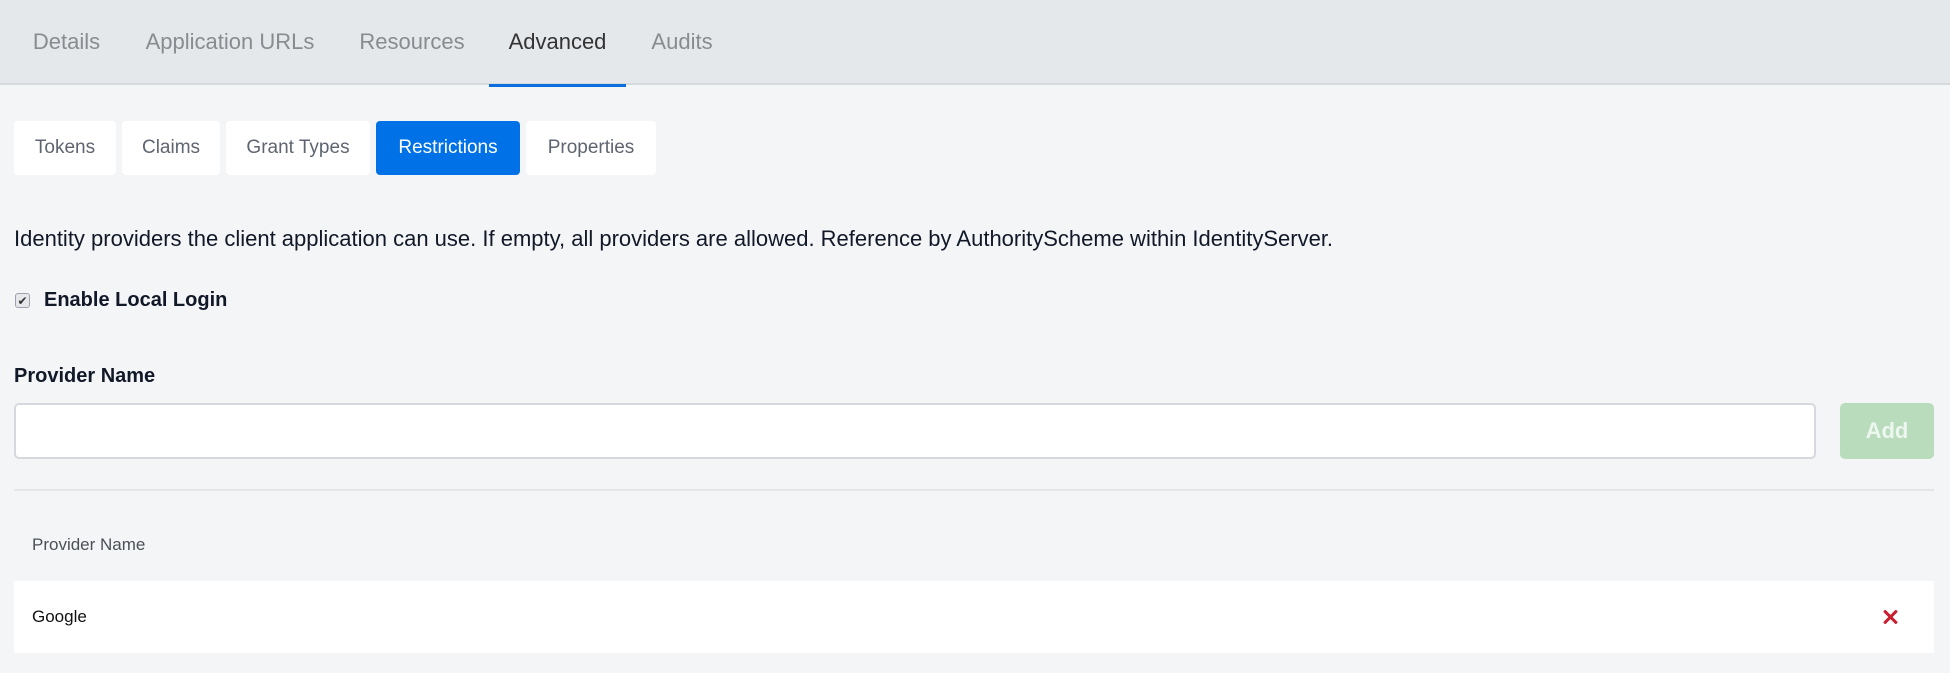  Describe the element at coordinates (59, 616) in the screenshot. I see `provider-name-cell: Google` at that location.